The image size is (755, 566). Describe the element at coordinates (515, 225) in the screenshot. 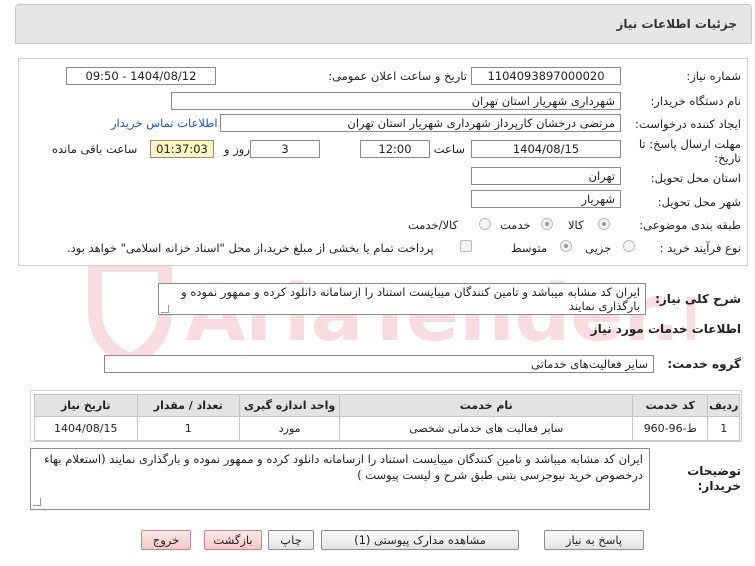

I see `category-option-service: خدمت` at that location.